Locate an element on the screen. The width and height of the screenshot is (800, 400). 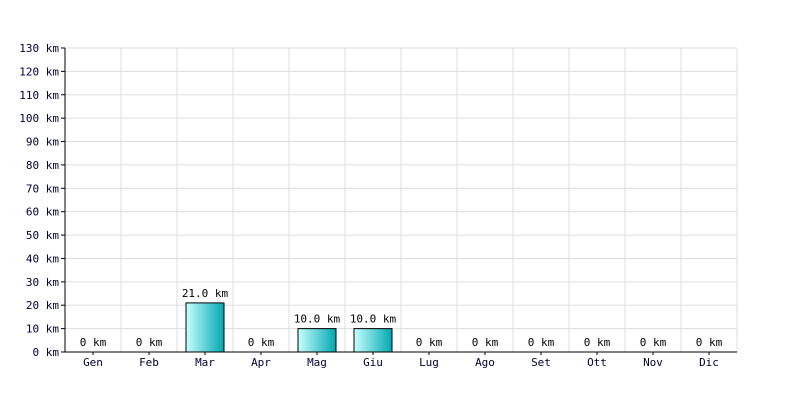
y-tick-label: 50 km is located at coordinates (42, 235).